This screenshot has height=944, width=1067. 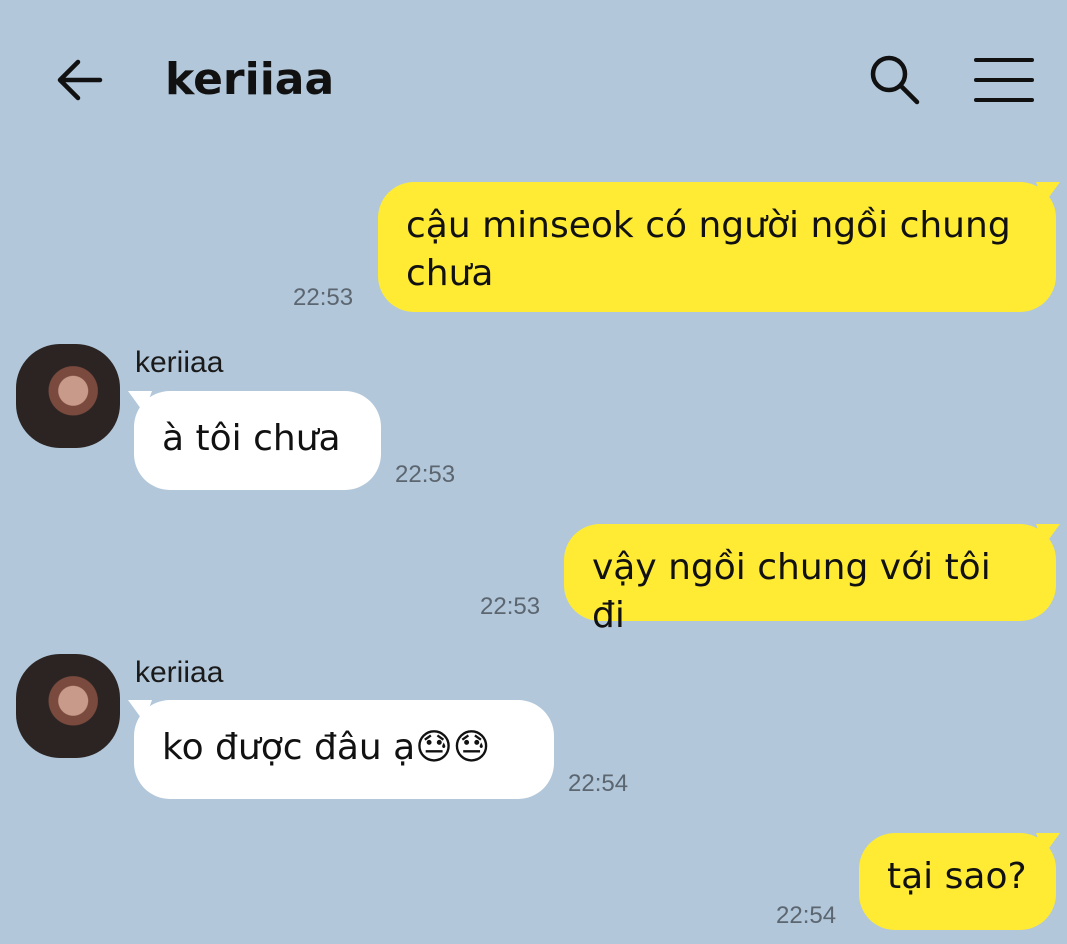 I want to click on message-text: vậy ngồi chung với tôi đi, so click(x=791, y=591).